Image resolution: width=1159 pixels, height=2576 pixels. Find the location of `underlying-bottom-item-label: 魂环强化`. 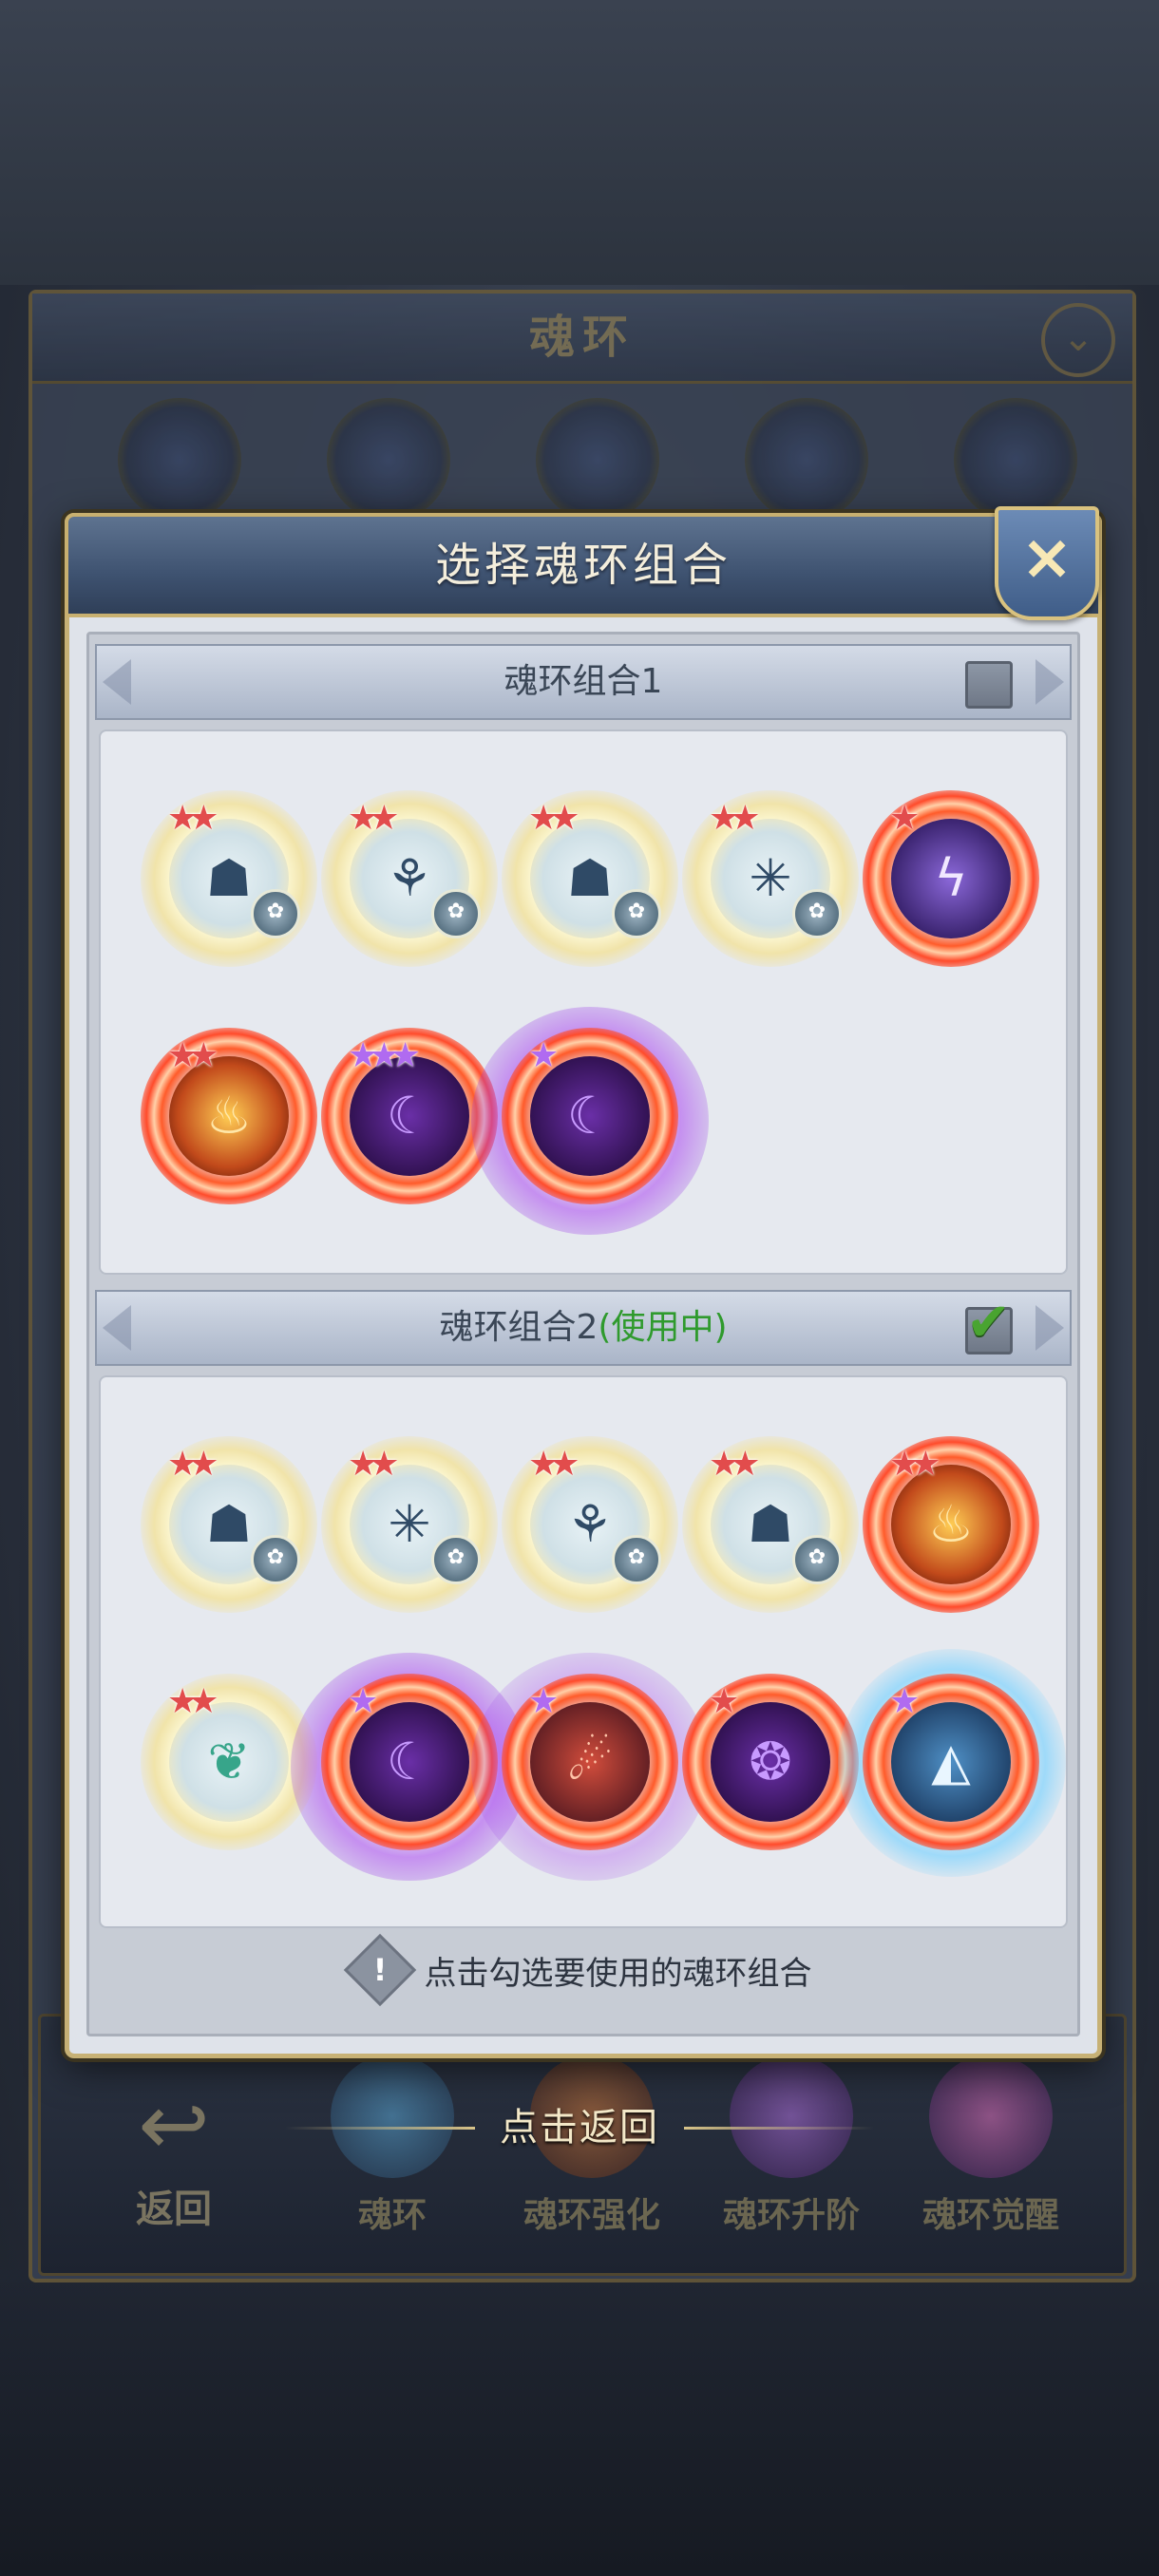

underlying-bottom-item-label: 魂环强化 is located at coordinates (591, 2215).